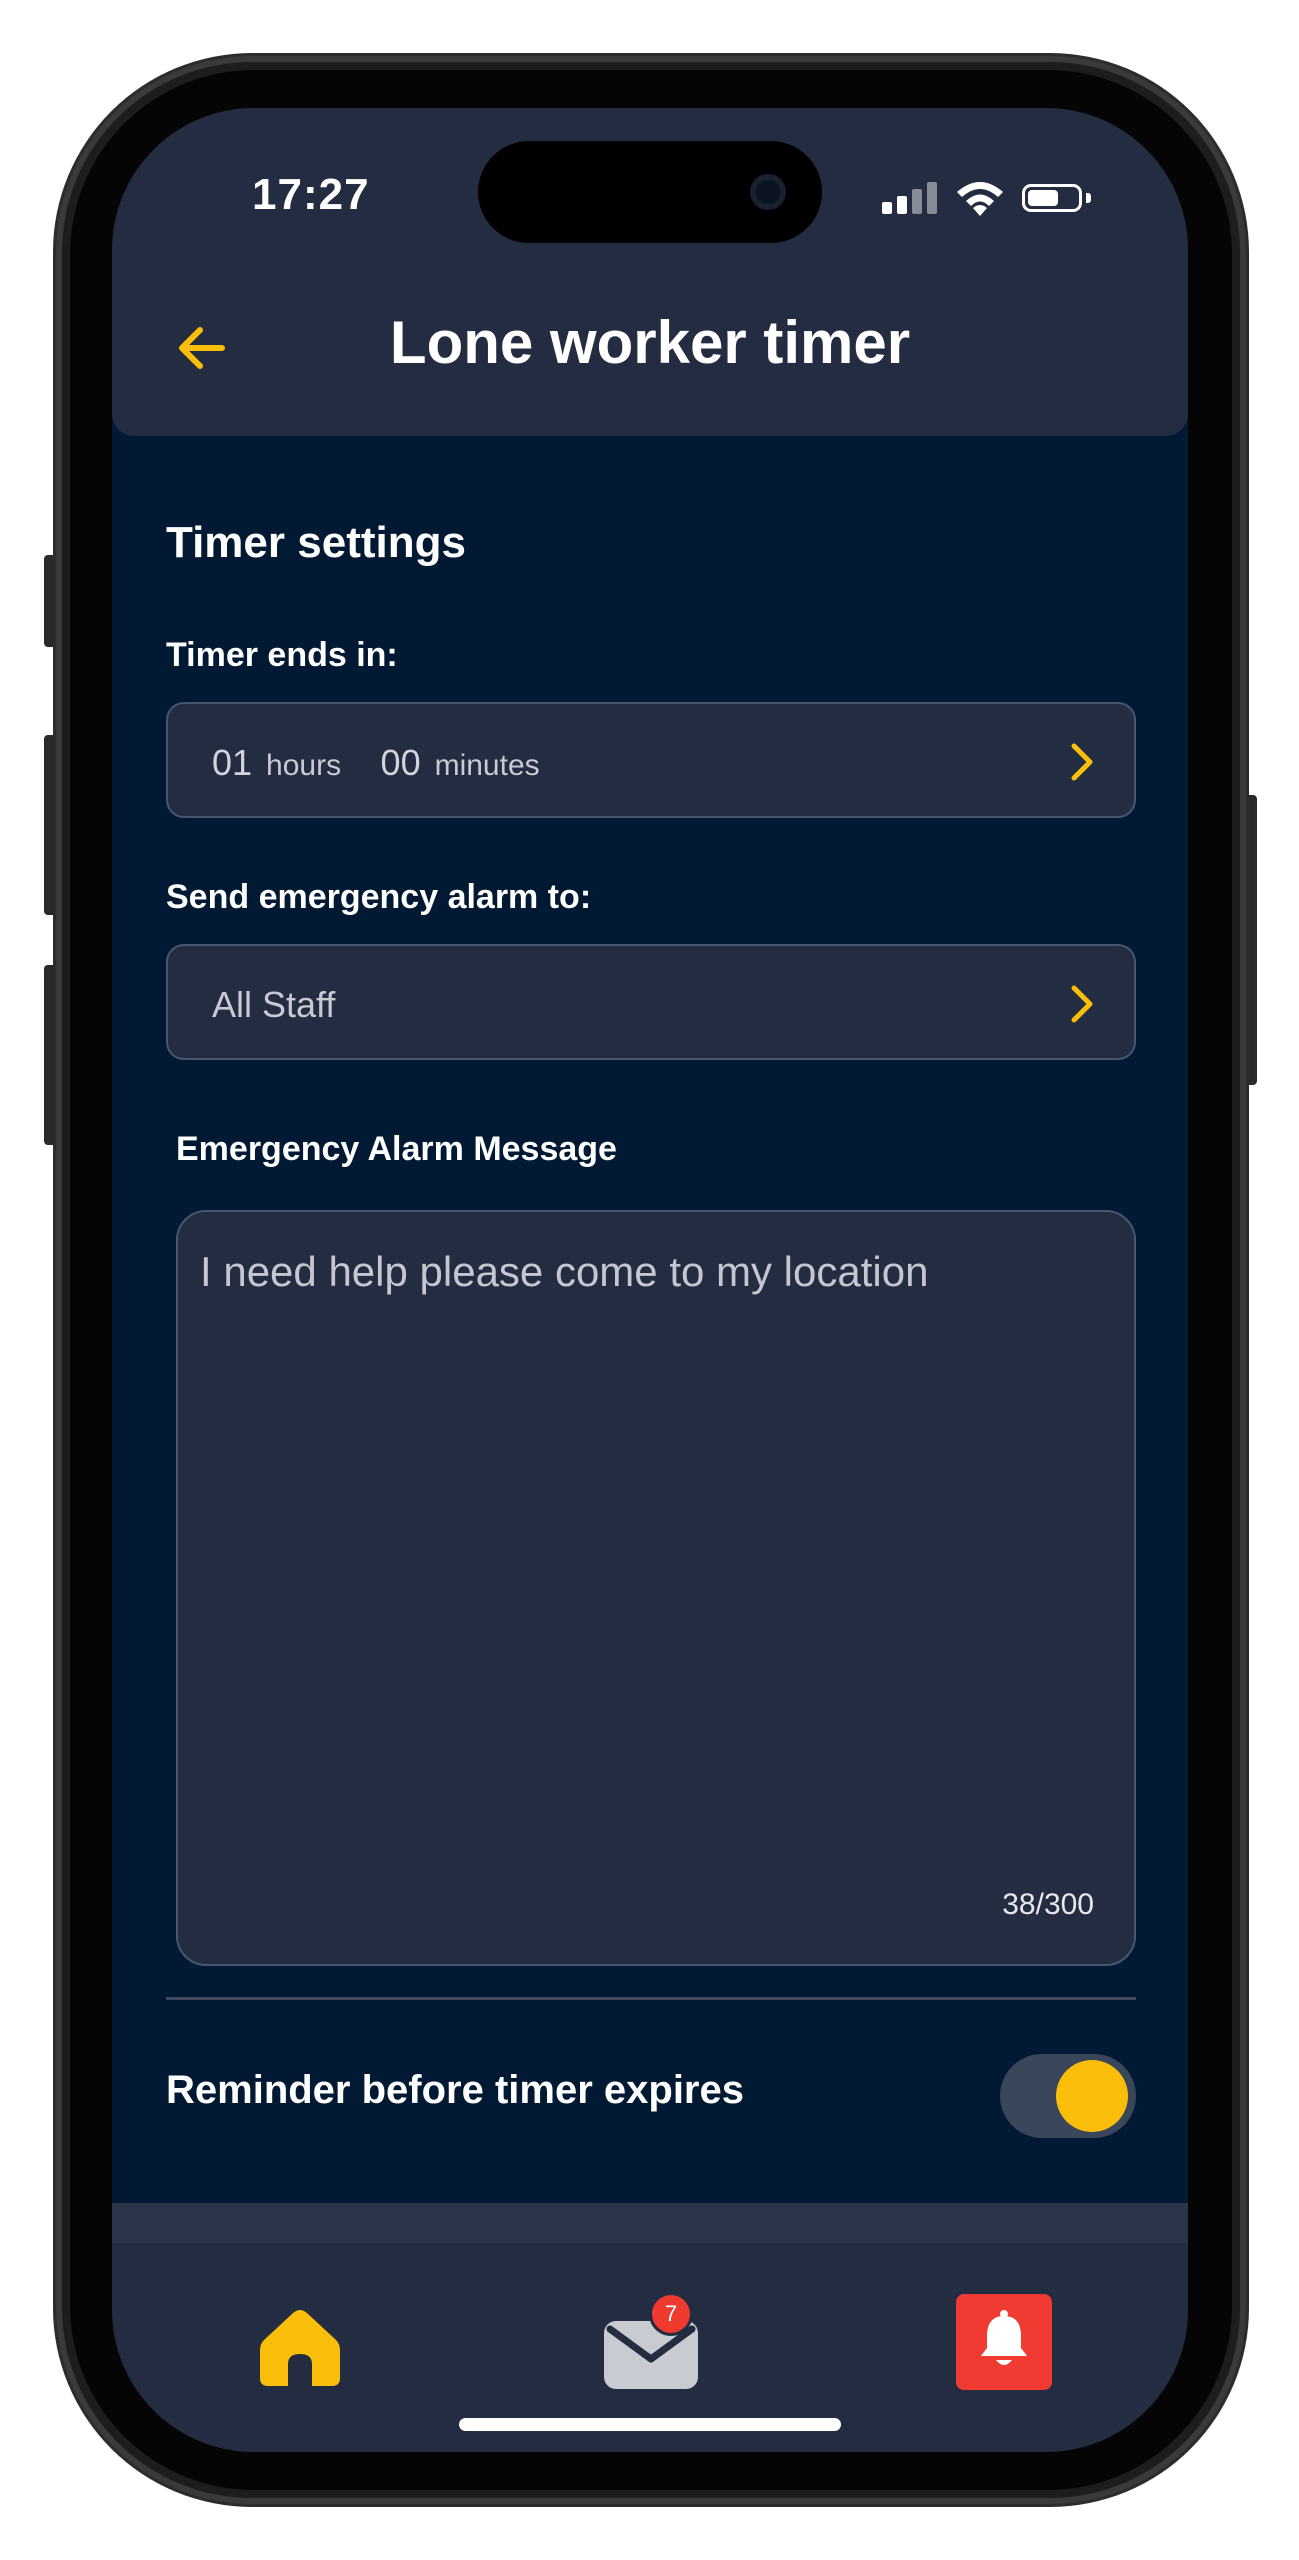 The height and width of the screenshot is (2560, 1299). Describe the element at coordinates (487, 765) in the screenshot. I see `minutes-unit: minutes` at that location.